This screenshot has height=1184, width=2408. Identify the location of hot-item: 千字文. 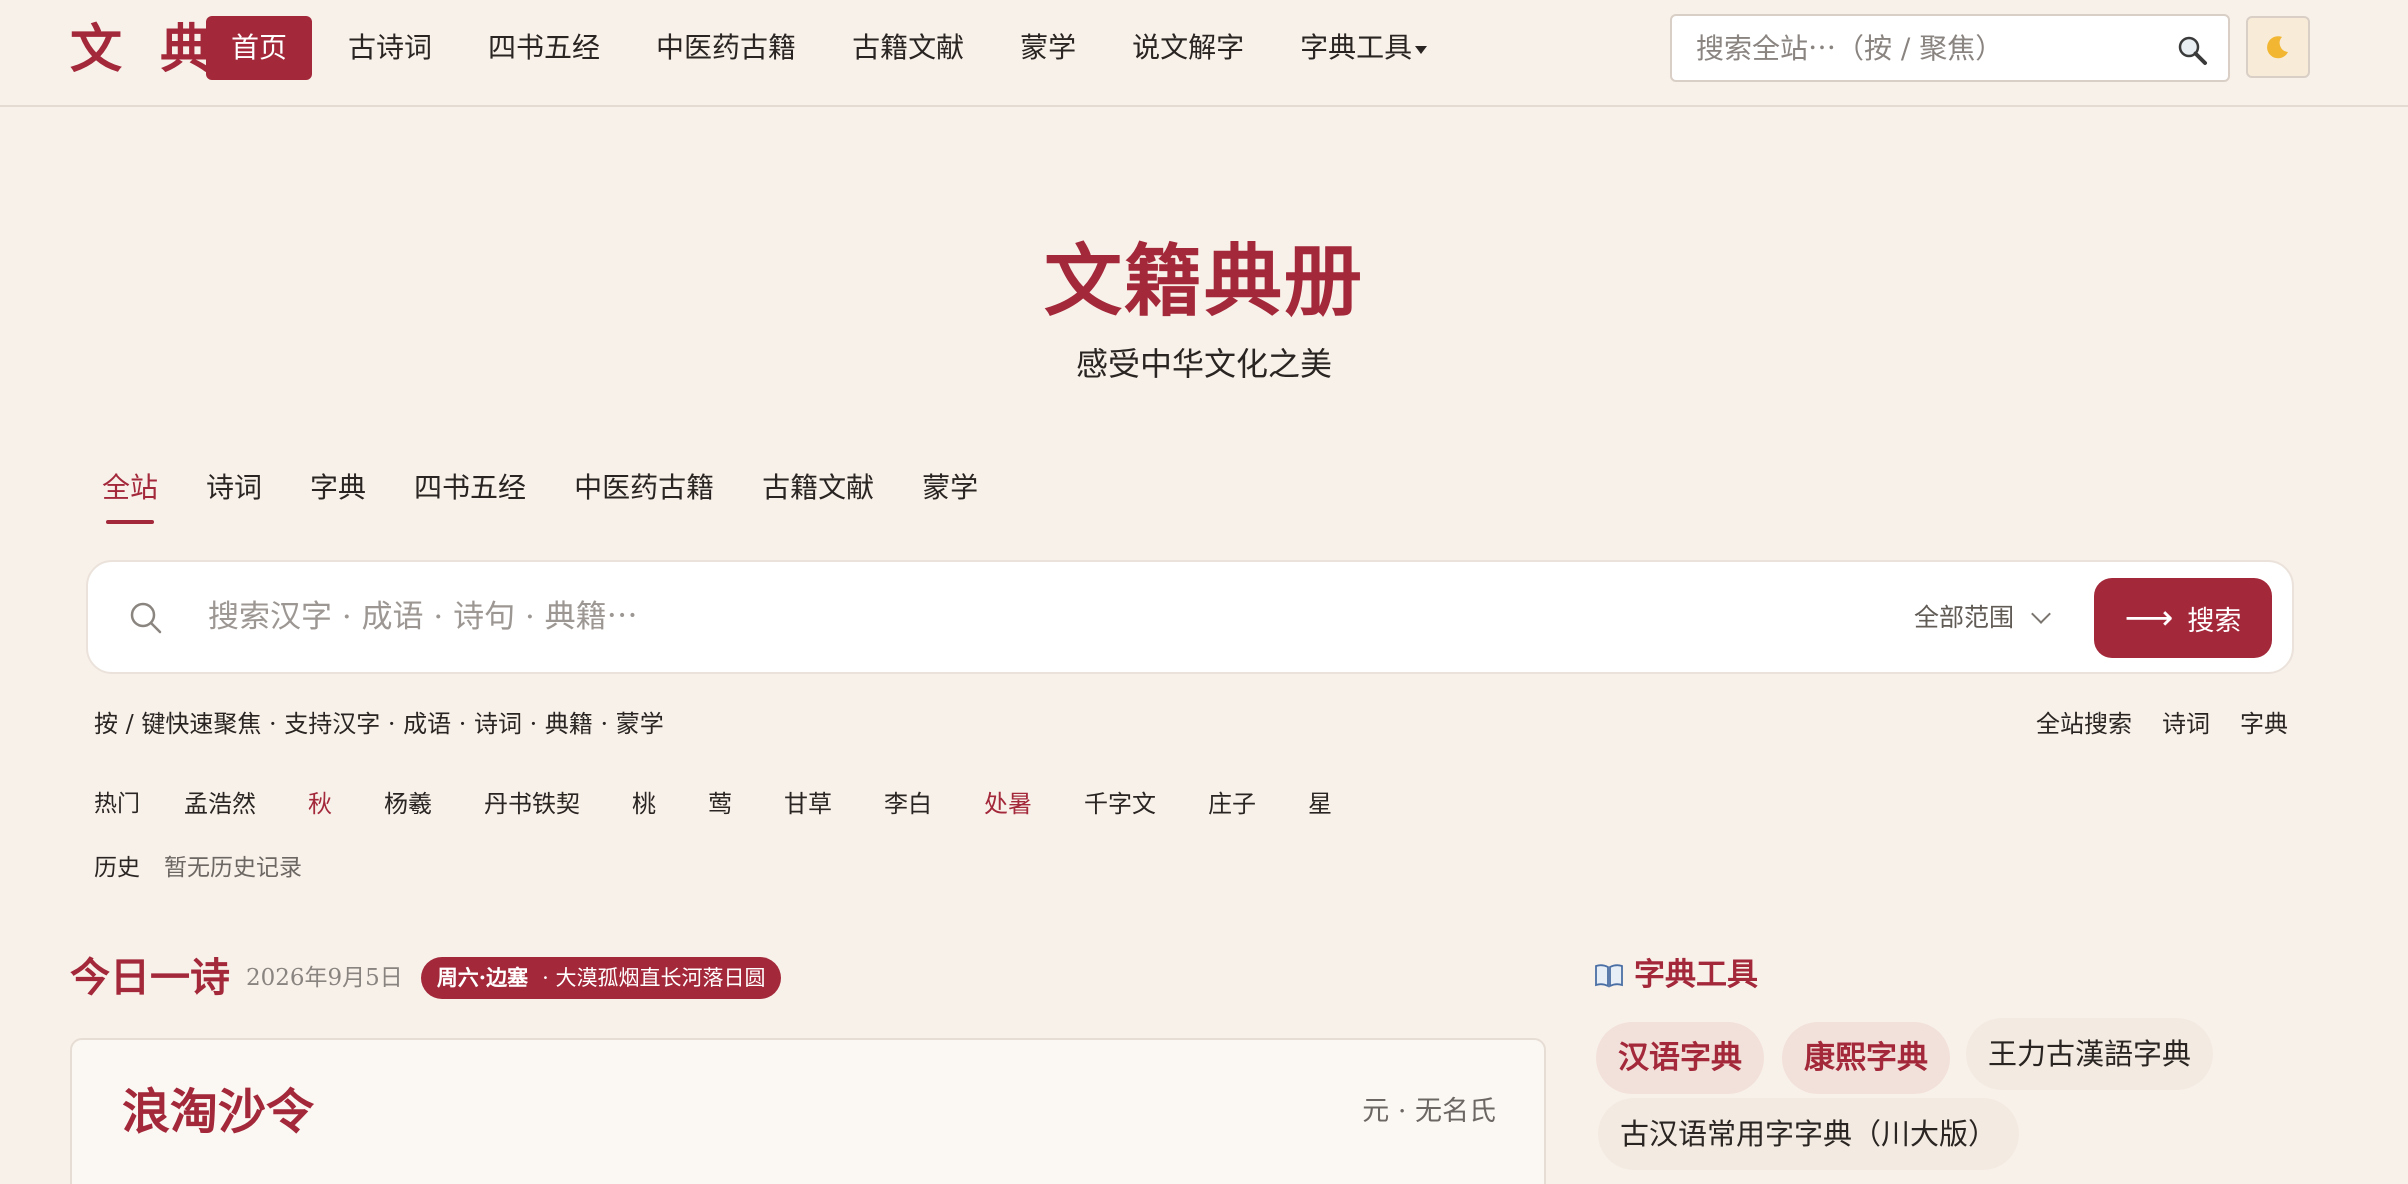
(1120, 804).